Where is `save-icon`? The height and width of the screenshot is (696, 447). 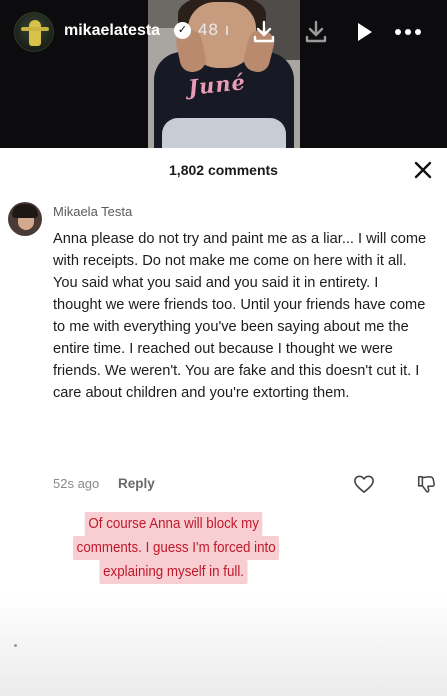 save-icon is located at coordinates (316, 32).